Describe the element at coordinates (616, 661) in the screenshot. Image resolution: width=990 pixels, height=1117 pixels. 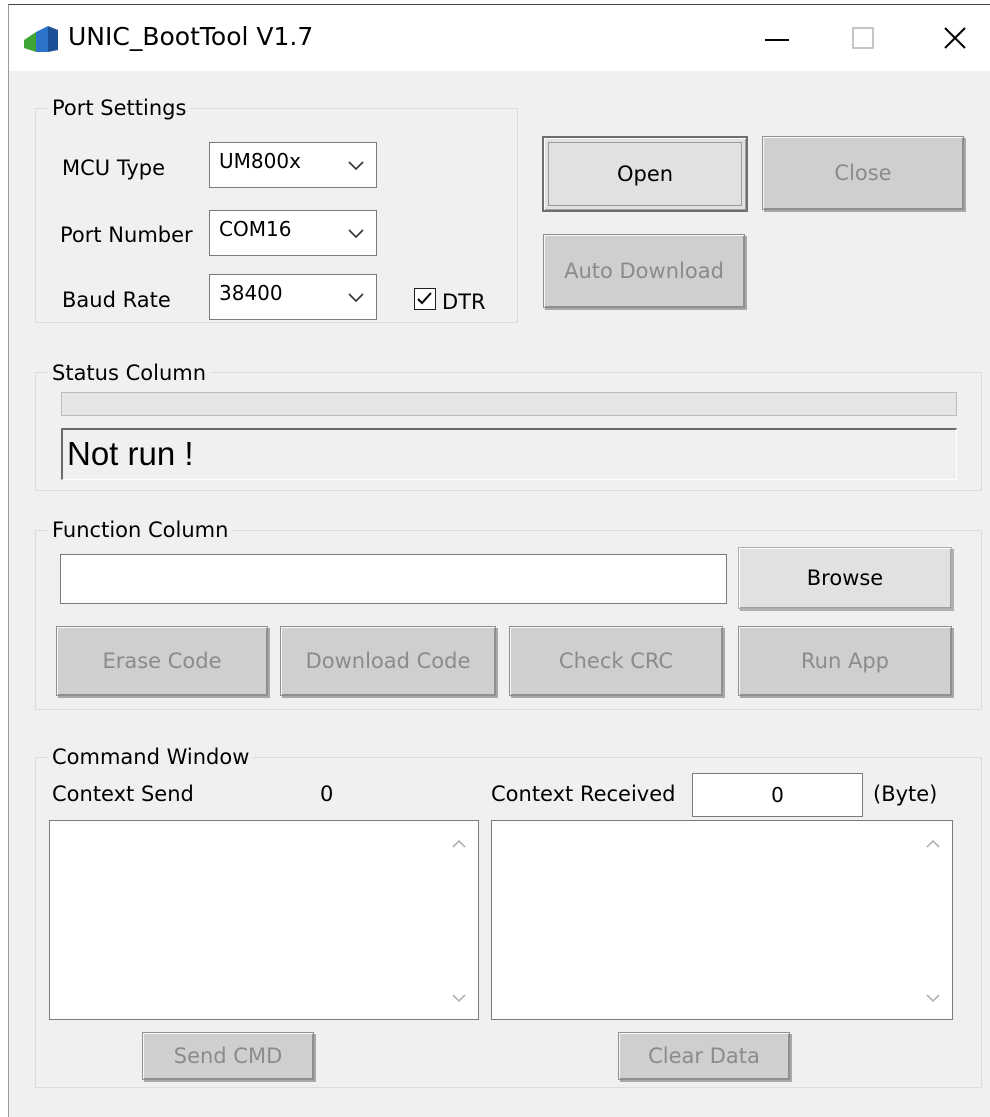
I see `check-crc-button: Check CRC` at that location.